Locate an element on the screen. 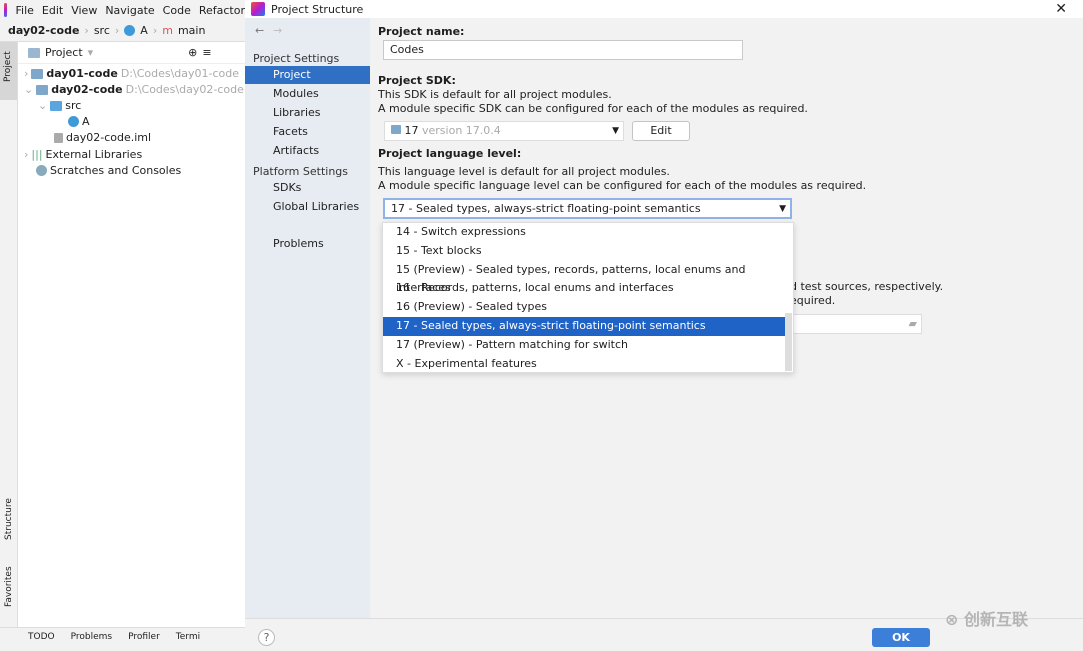 The width and height of the screenshot is (1083, 651). dropdown-scrollbar is located at coordinates (788, 342).